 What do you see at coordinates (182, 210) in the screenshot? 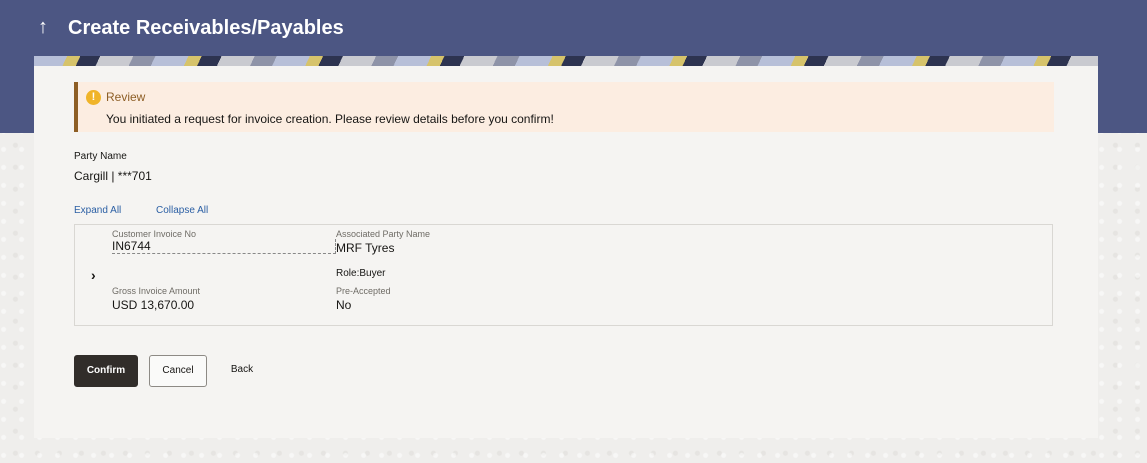
I see `collapse-all-link: Collapse All` at bounding box center [182, 210].